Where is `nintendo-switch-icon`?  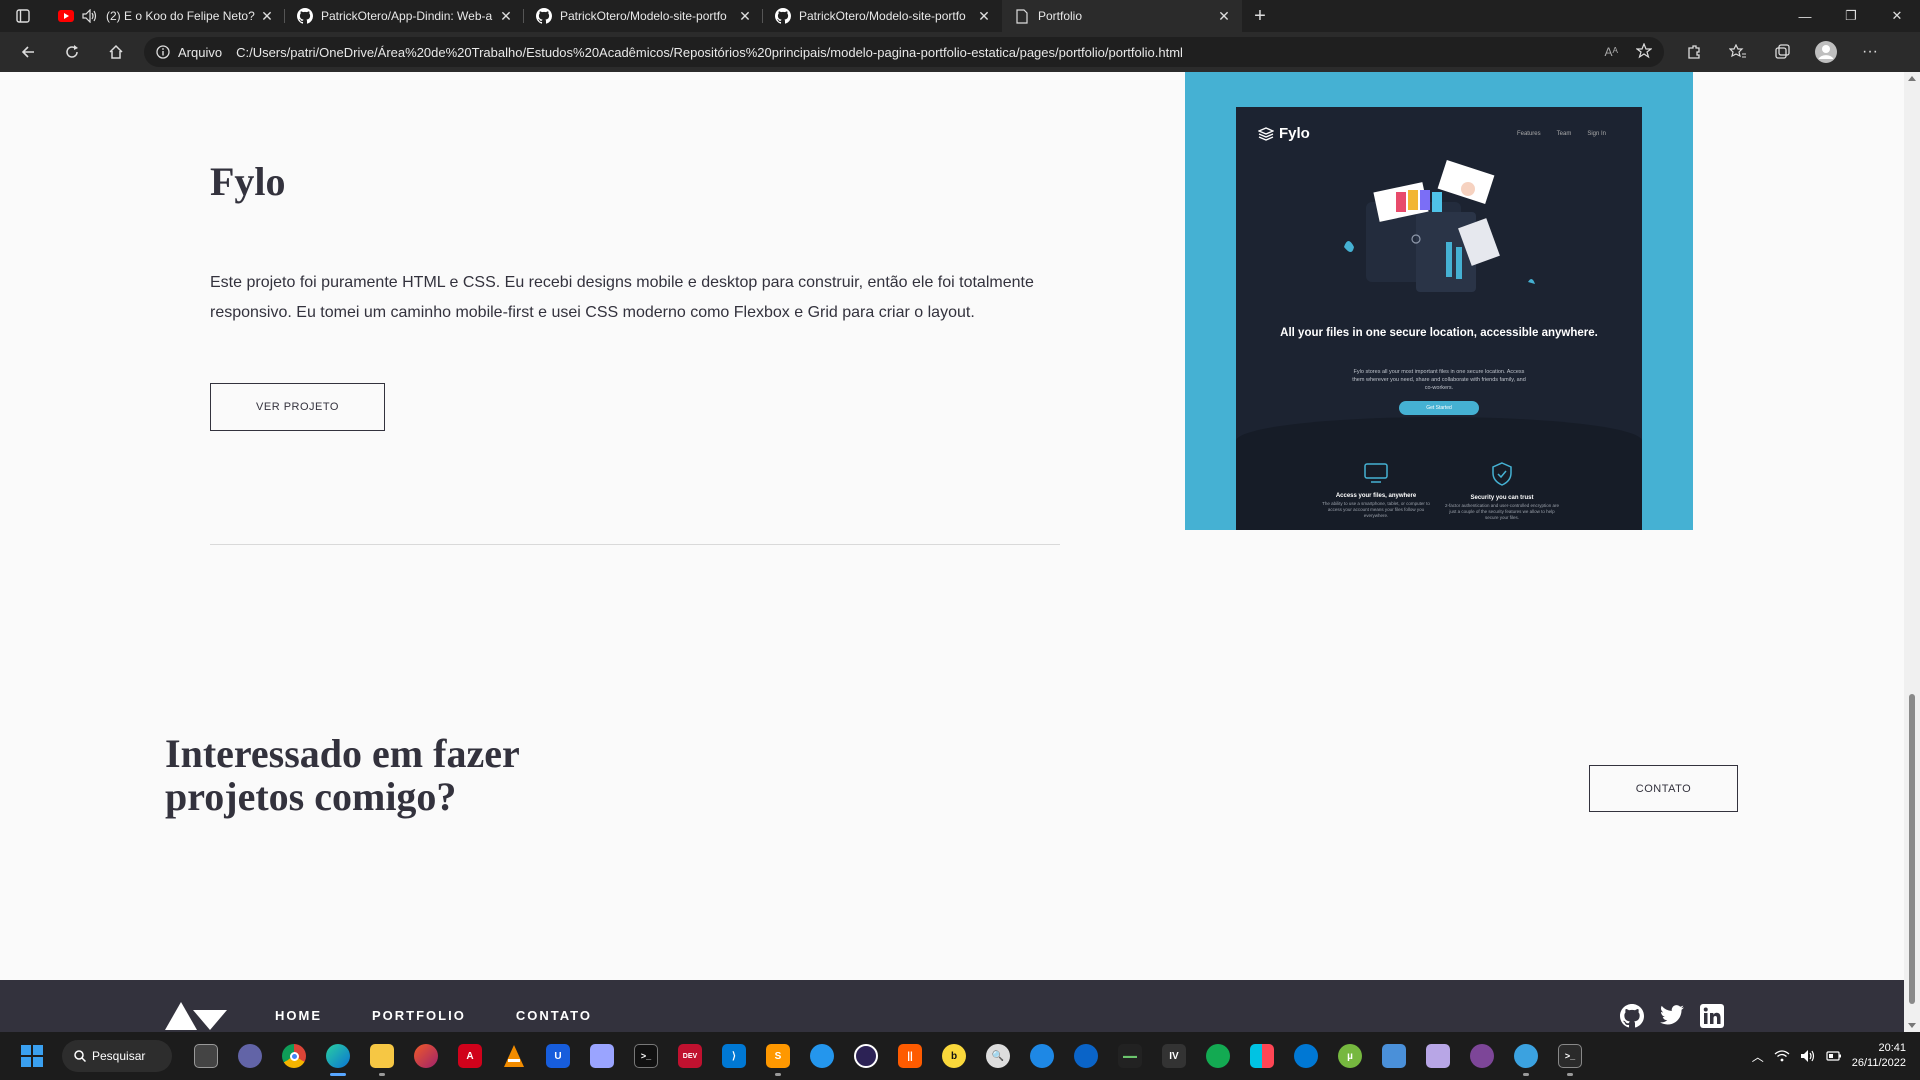
nintendo-switch-icon is located at coordinates (1262, 1056).